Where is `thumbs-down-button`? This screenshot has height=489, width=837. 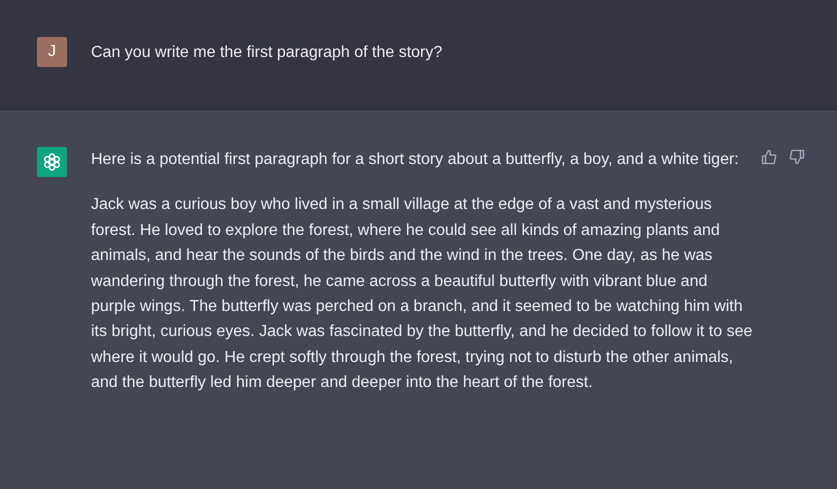
thumbs-down-button is located at coordinates (797, 157).